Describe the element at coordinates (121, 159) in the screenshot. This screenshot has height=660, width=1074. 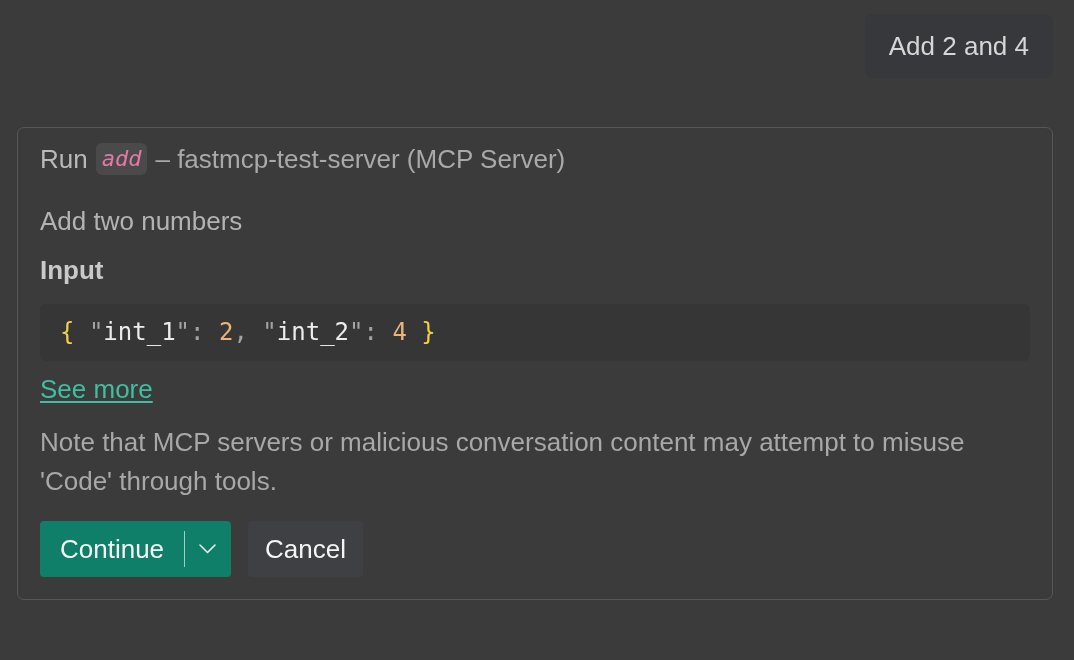
I see `tool-name-chip: add` at that location.